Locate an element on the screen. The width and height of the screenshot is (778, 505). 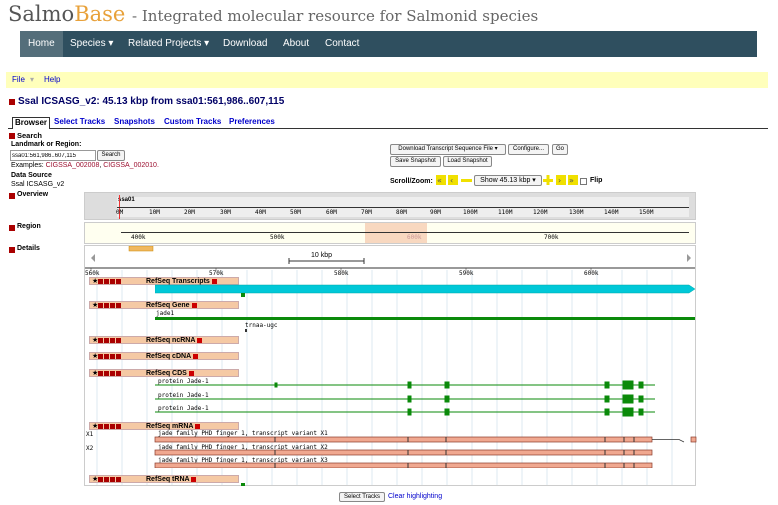
small-transcript-feature is located at coordinates (243, 295).